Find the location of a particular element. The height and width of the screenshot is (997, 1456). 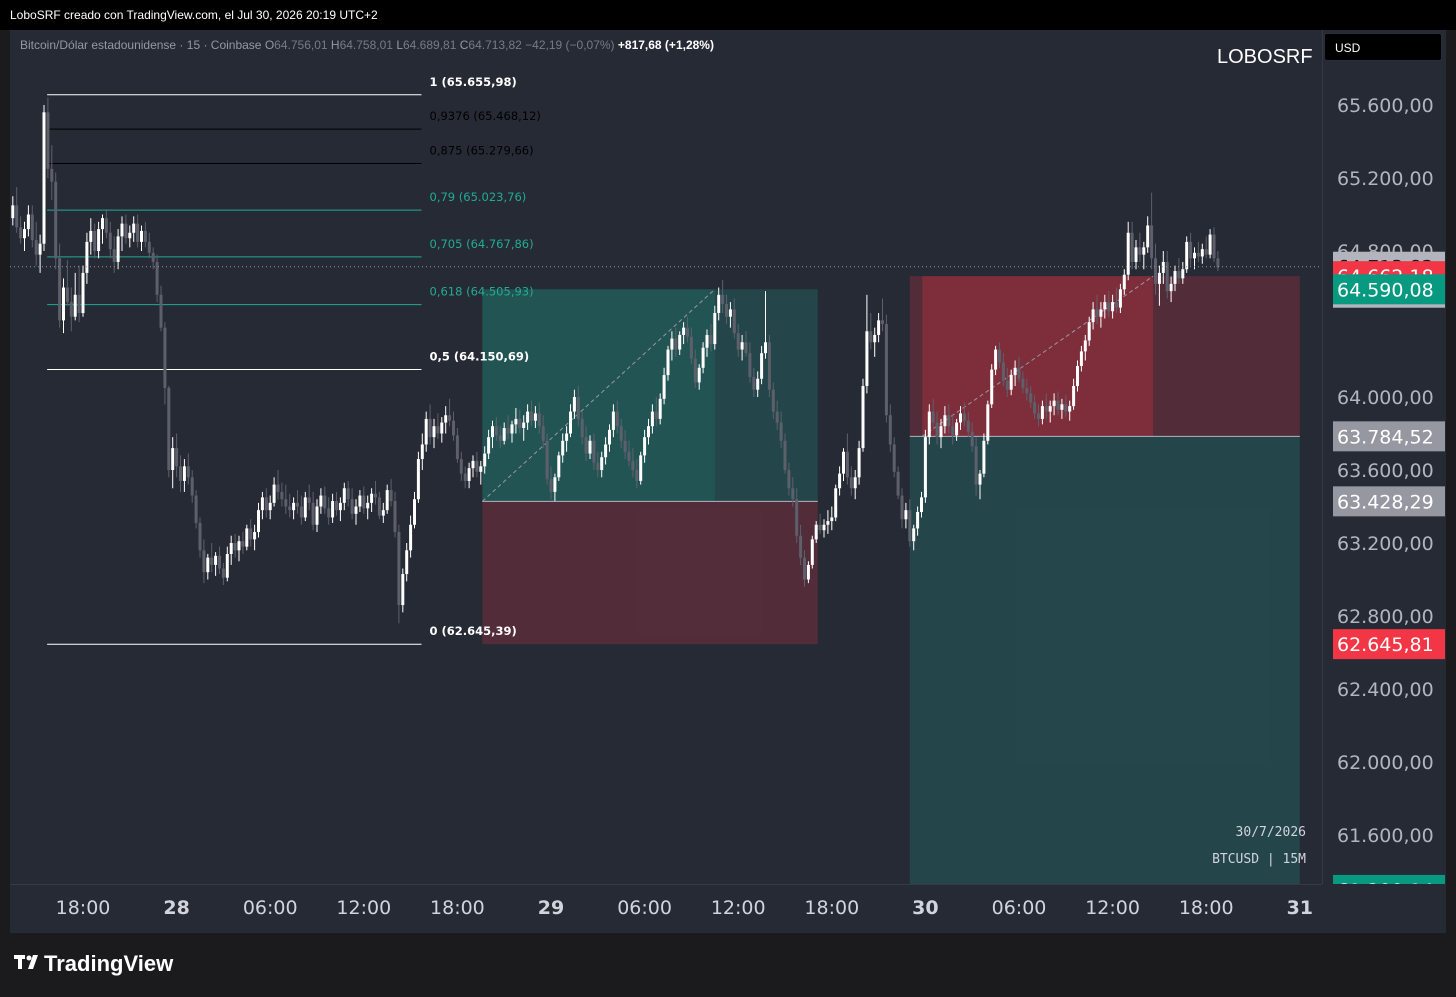

fib-level-label-1: 1 (65.655,98) is located at coordinates (473, 82).